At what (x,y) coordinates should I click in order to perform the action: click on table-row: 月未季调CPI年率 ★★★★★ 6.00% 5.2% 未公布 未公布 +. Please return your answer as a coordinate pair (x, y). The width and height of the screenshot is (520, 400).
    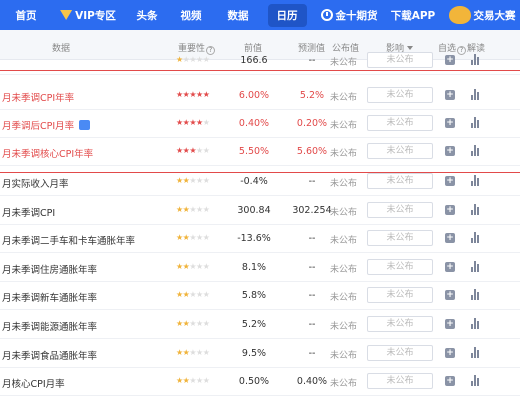
    Looking at the image, I should click on (260, 96).